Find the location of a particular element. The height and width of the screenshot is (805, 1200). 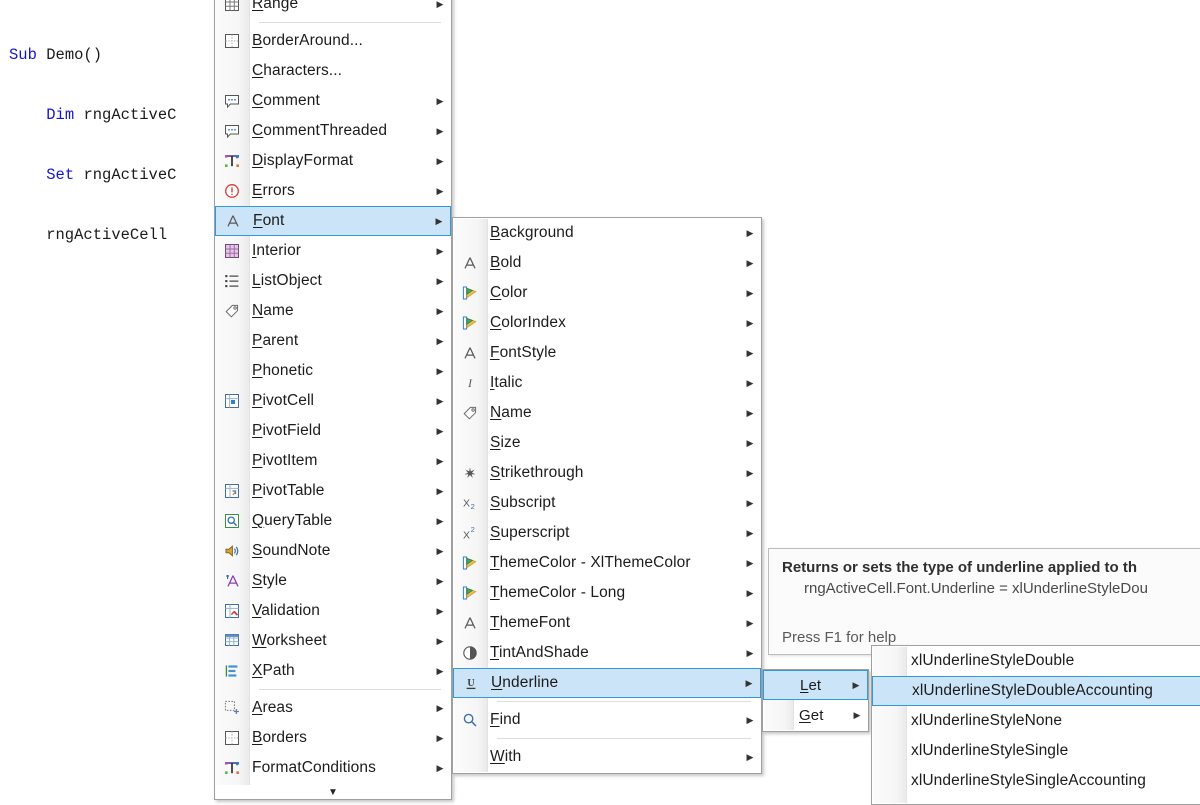

menu-item-xlunderlinestylesingleaccounting: xlUnderlineStyleSingleAccounting is located at coordinates (1036, 781).